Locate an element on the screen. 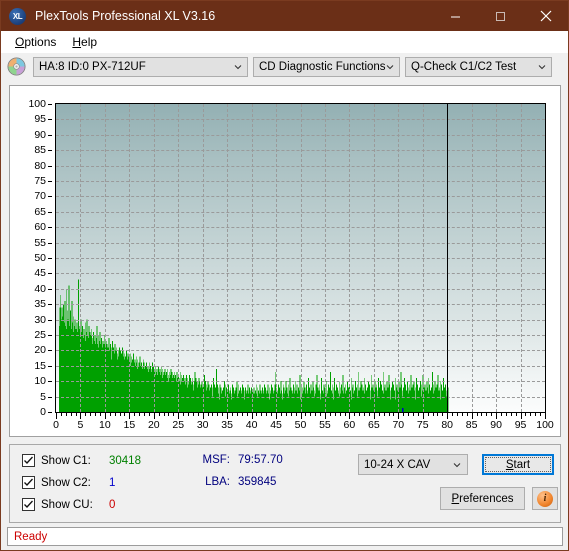 Image resolution: width=569 pixels, height=551 pixels. xl-logo-icon: XL is located at coordinates (17, 16).